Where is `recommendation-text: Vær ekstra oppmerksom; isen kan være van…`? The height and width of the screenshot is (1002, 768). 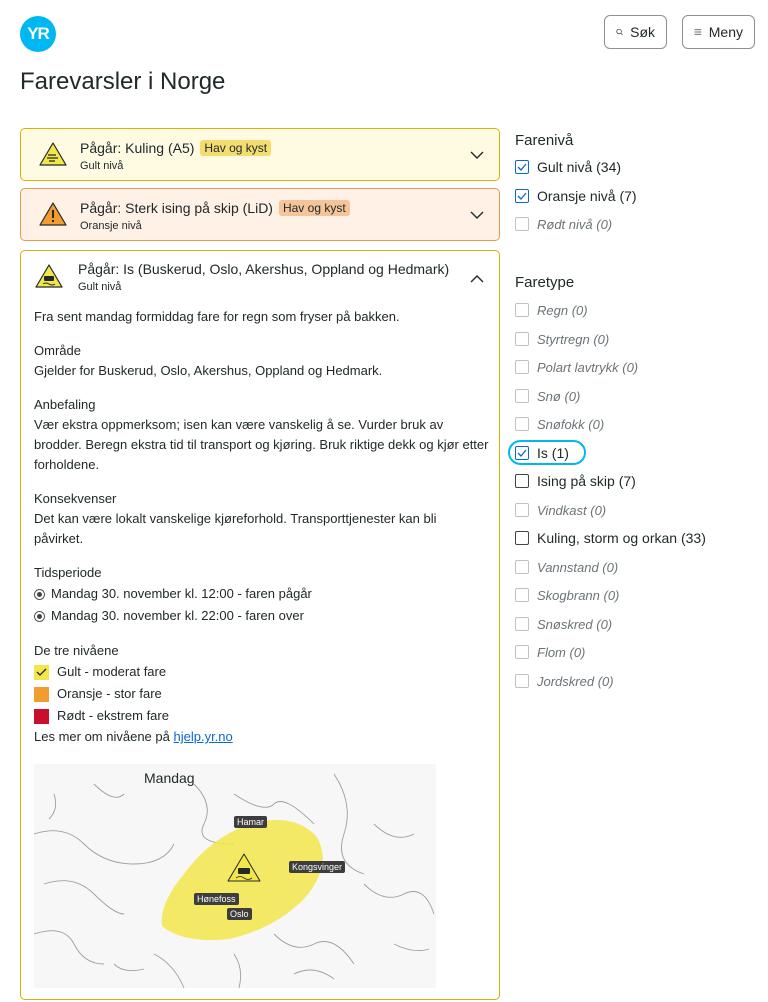 recommendation-text: Vær ekstra oppmerksom; isen kan være van… is located at coordinates (261, 444).